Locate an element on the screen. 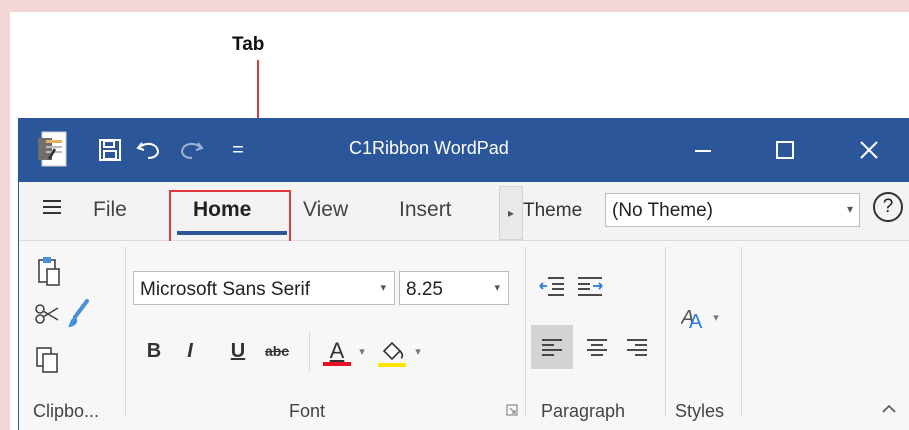  svg-text: A is located at coordinates (696, 321).